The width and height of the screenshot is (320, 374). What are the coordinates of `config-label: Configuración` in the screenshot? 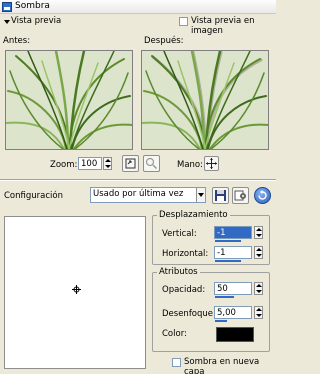 It's located at (33, 196).